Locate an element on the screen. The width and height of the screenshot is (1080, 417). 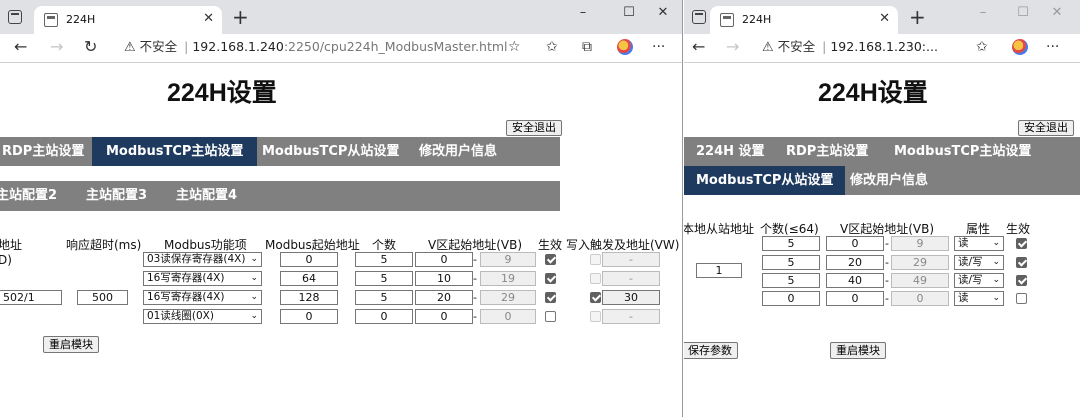
modbus-start-input: 128 is located at coordinates (309, 297).